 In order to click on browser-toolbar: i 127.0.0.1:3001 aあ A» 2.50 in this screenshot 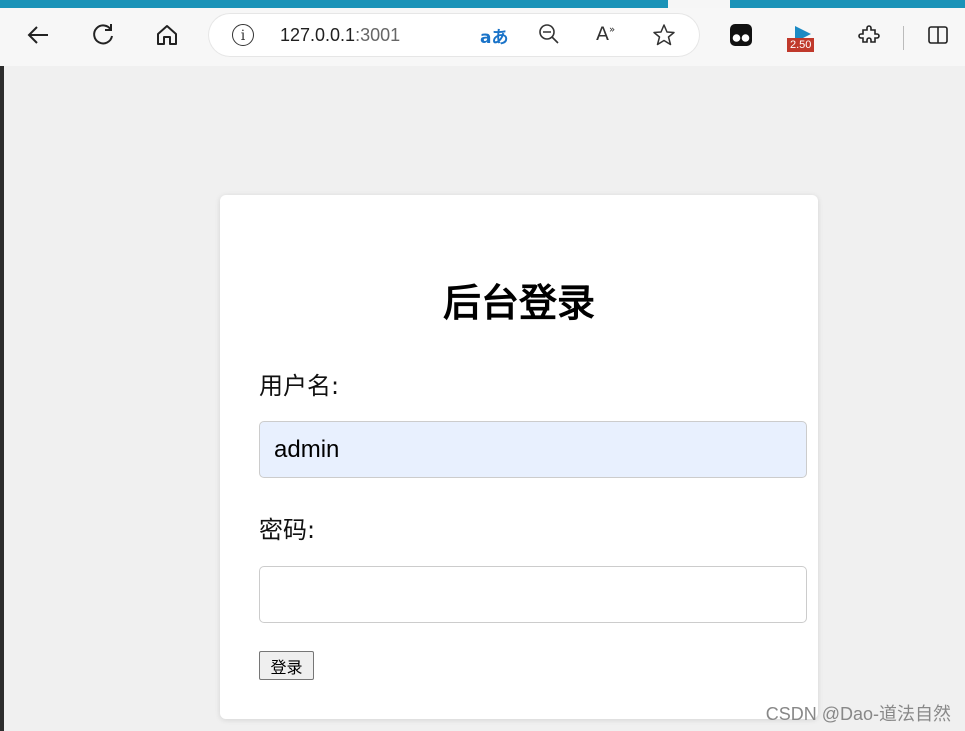, I will do `click(482, 37)`.